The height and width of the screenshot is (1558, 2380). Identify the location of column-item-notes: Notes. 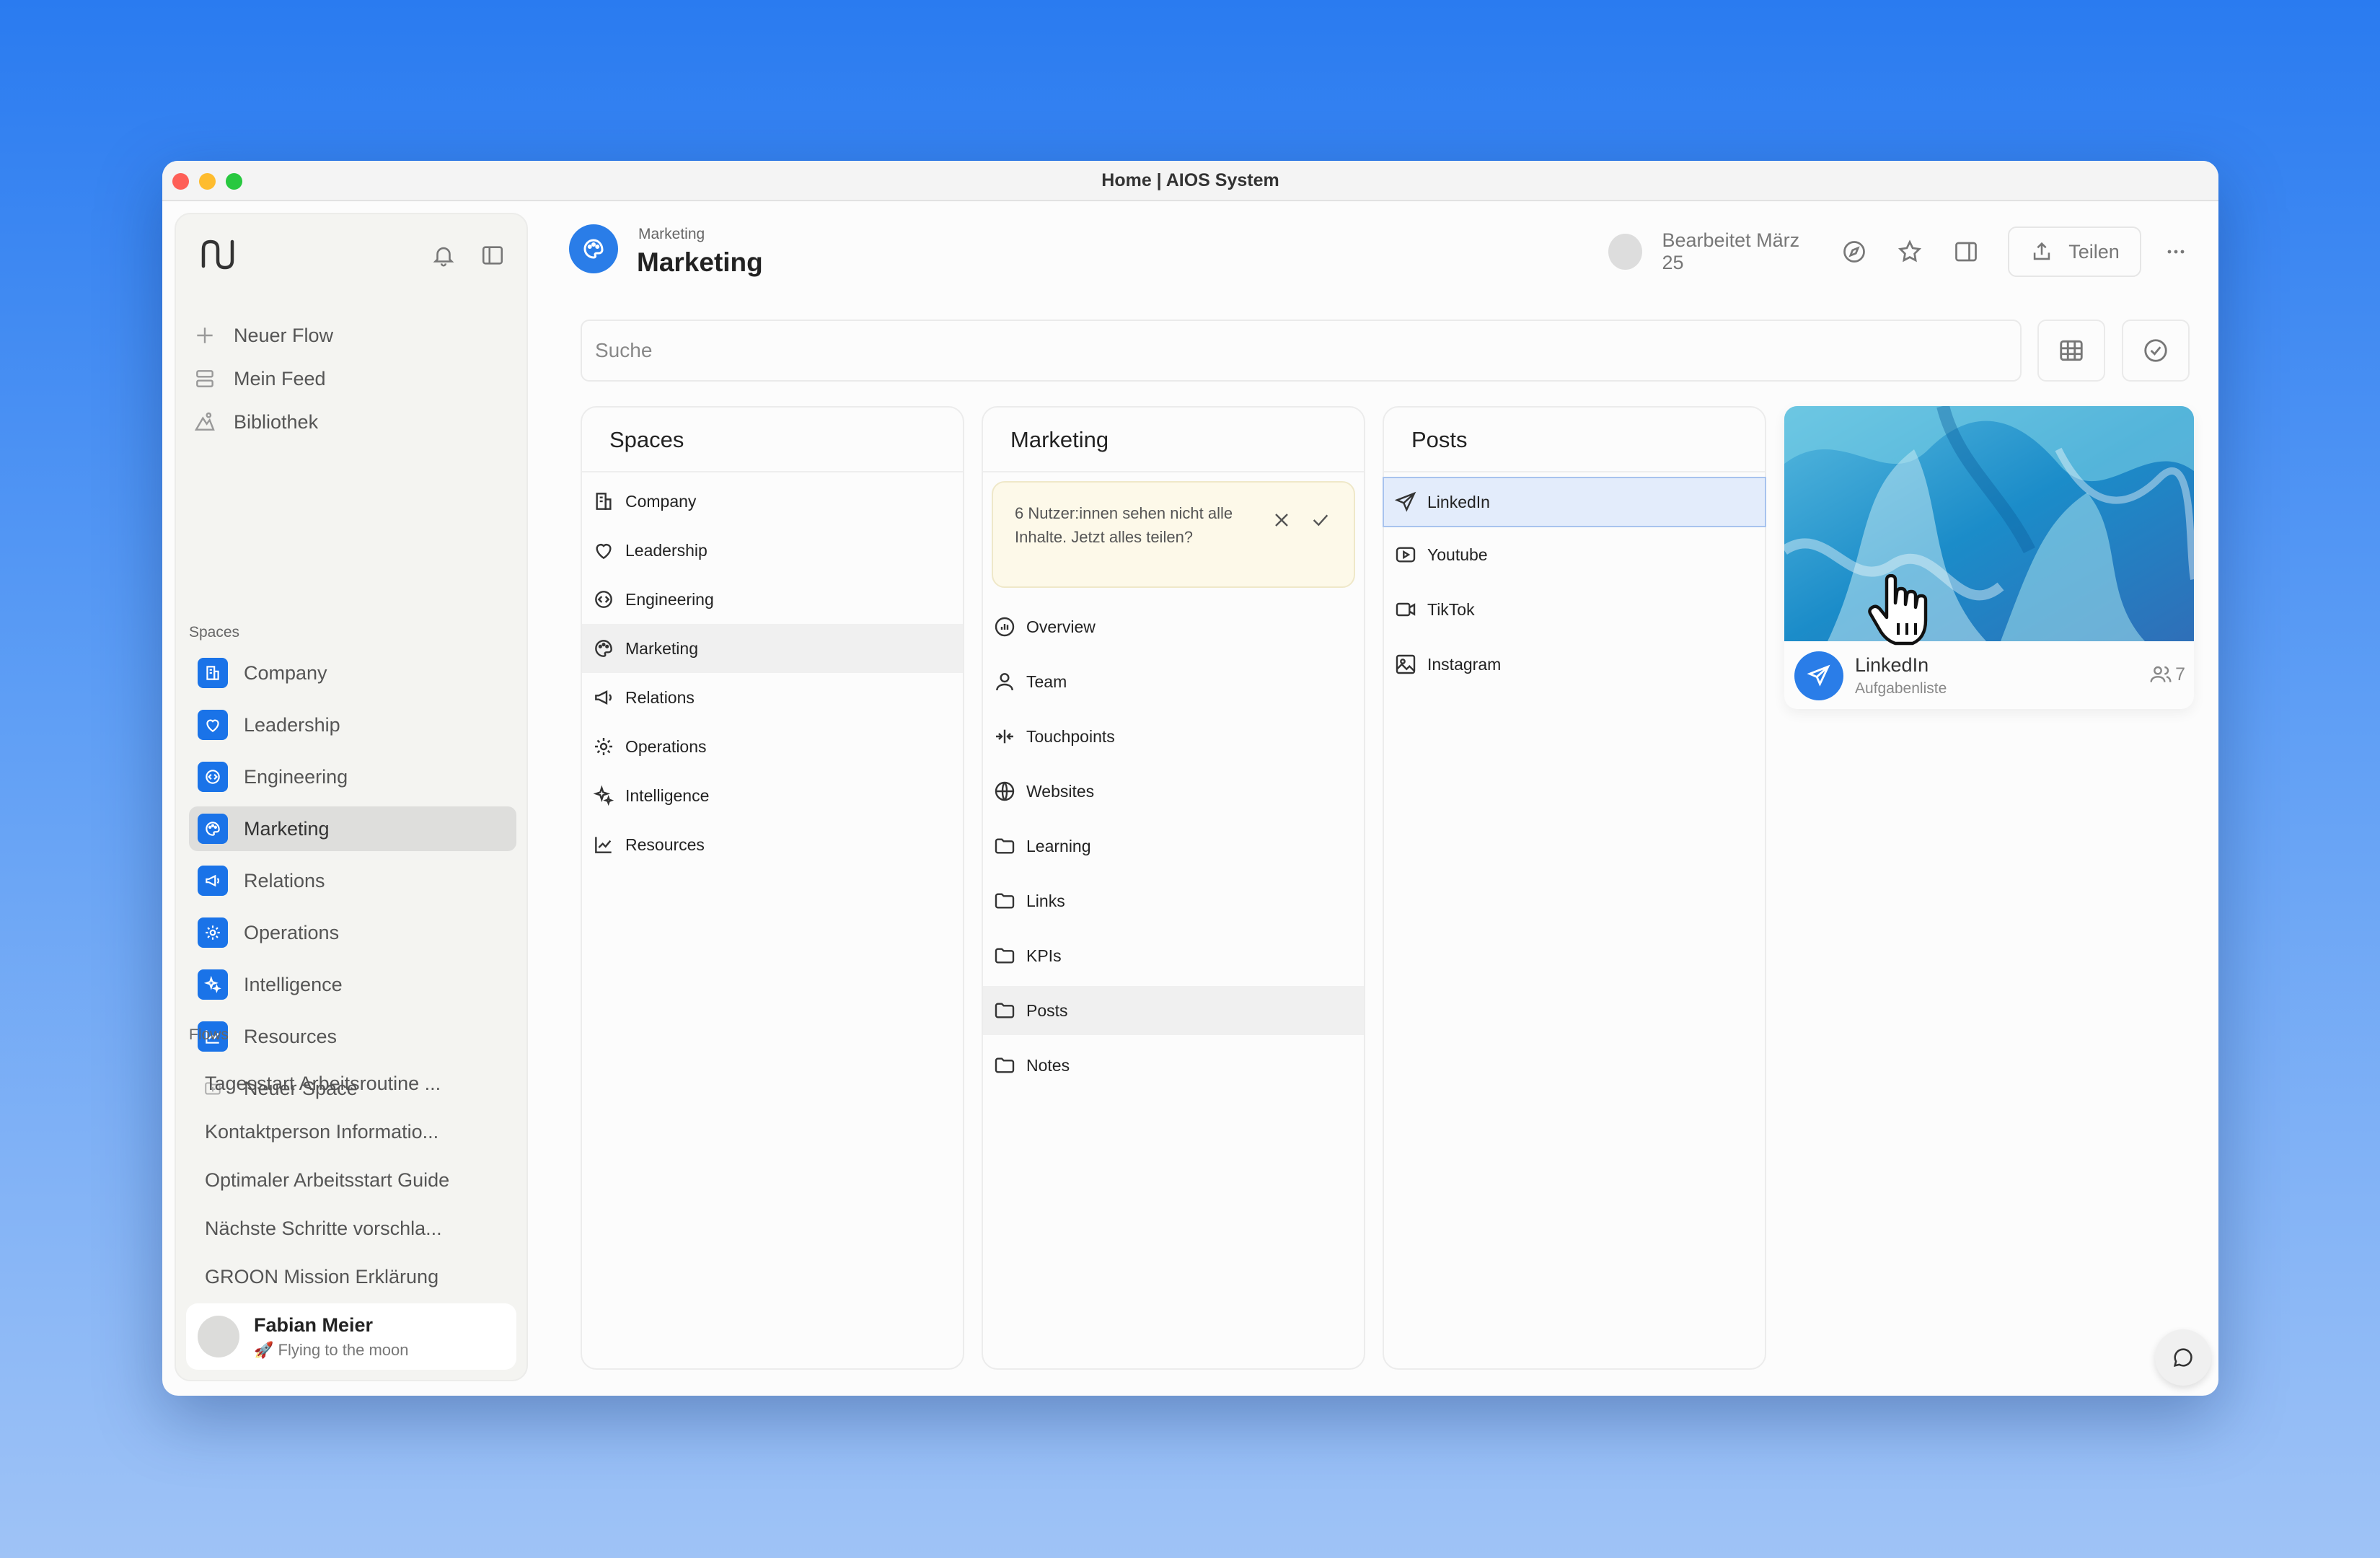
(1173, 1065).